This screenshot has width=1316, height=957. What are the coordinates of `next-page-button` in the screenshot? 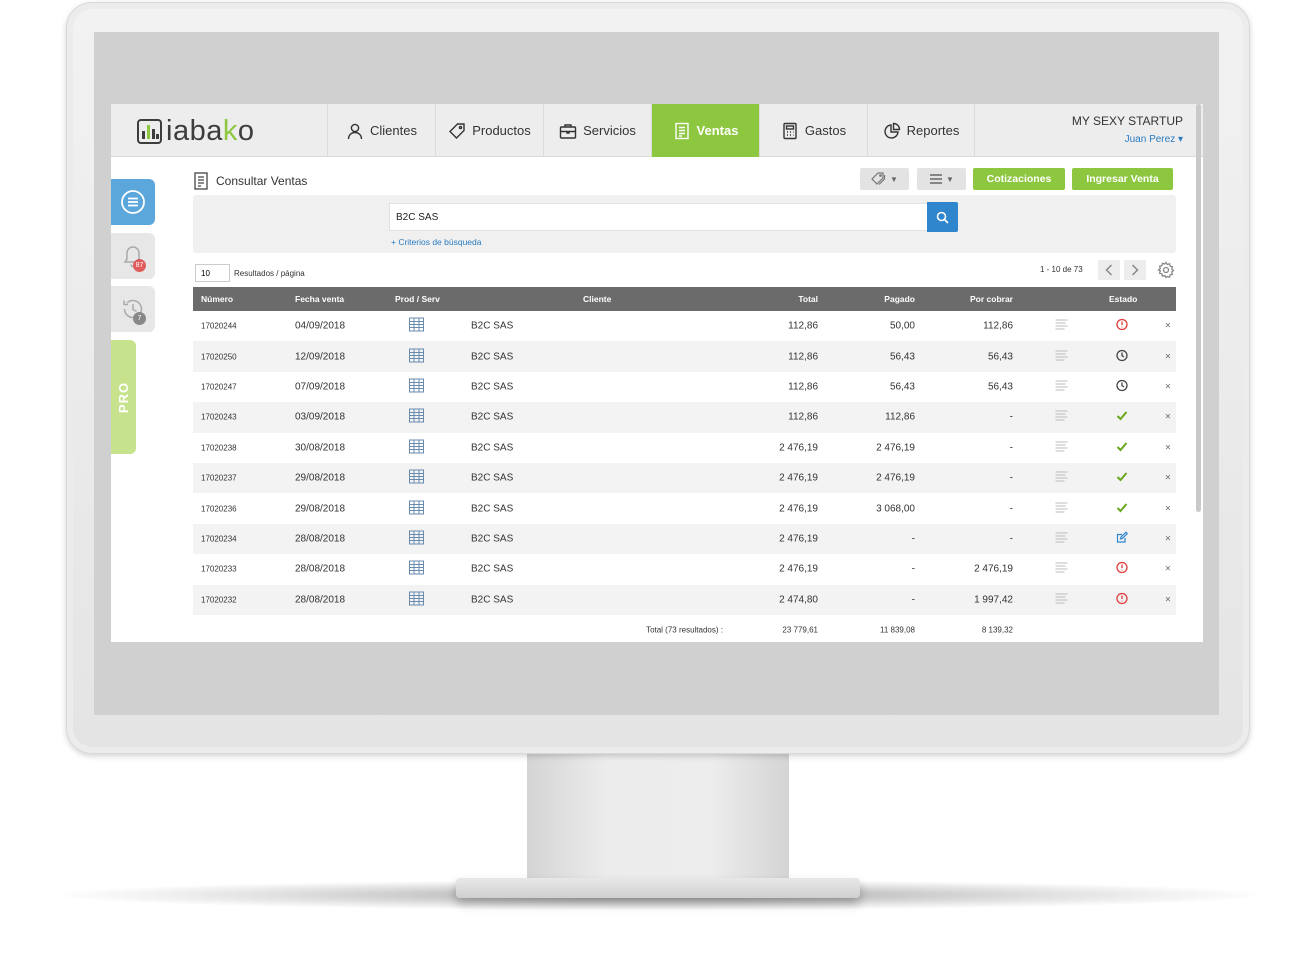 It's located at (1135, 270).